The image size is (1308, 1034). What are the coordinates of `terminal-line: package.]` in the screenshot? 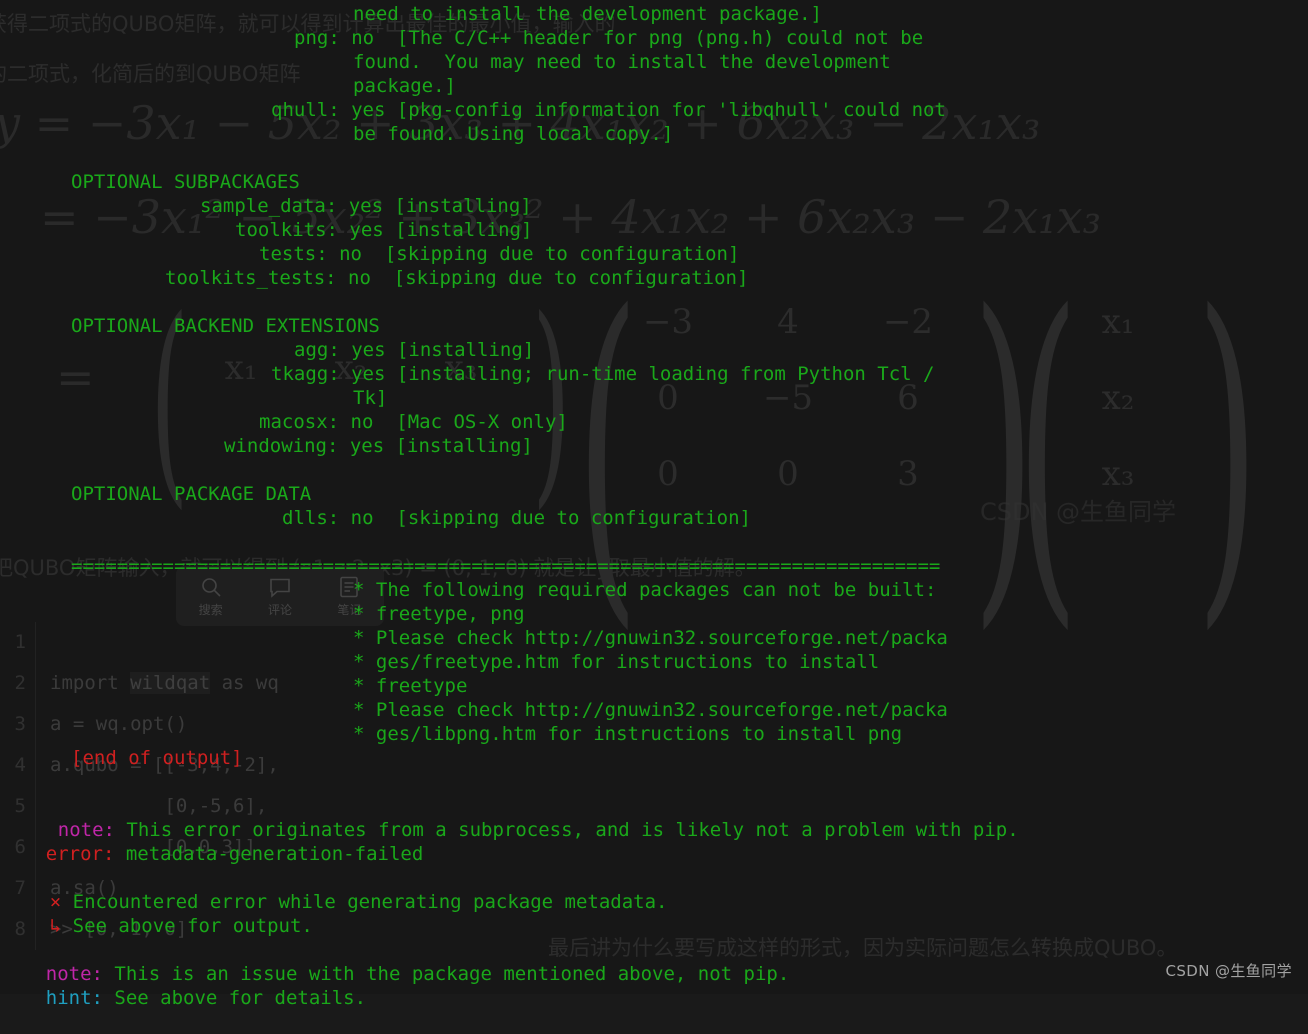 It's located at (404, 86).